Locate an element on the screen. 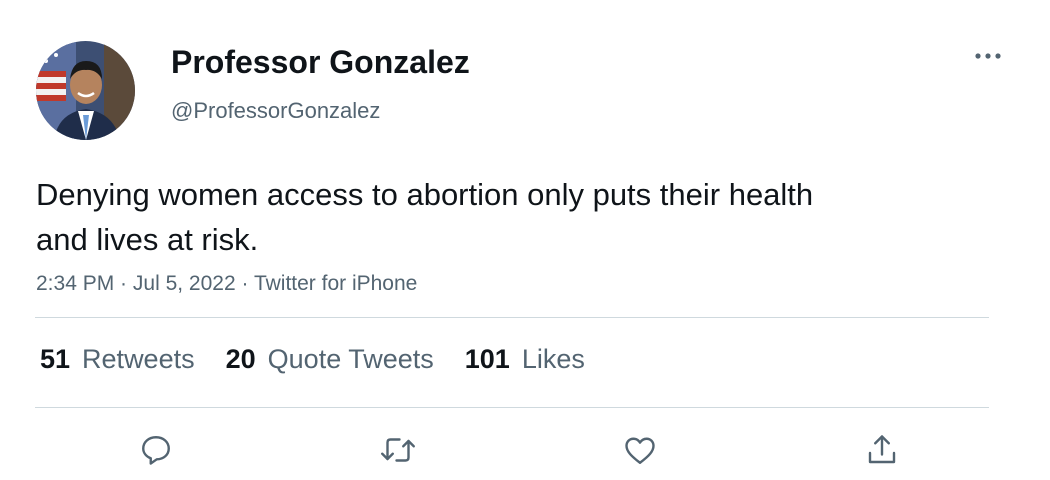 This screenshot has height=480, width=1050. quote-tweets-stat: 20 Quote Tweets is located at coordinates (330, 359).